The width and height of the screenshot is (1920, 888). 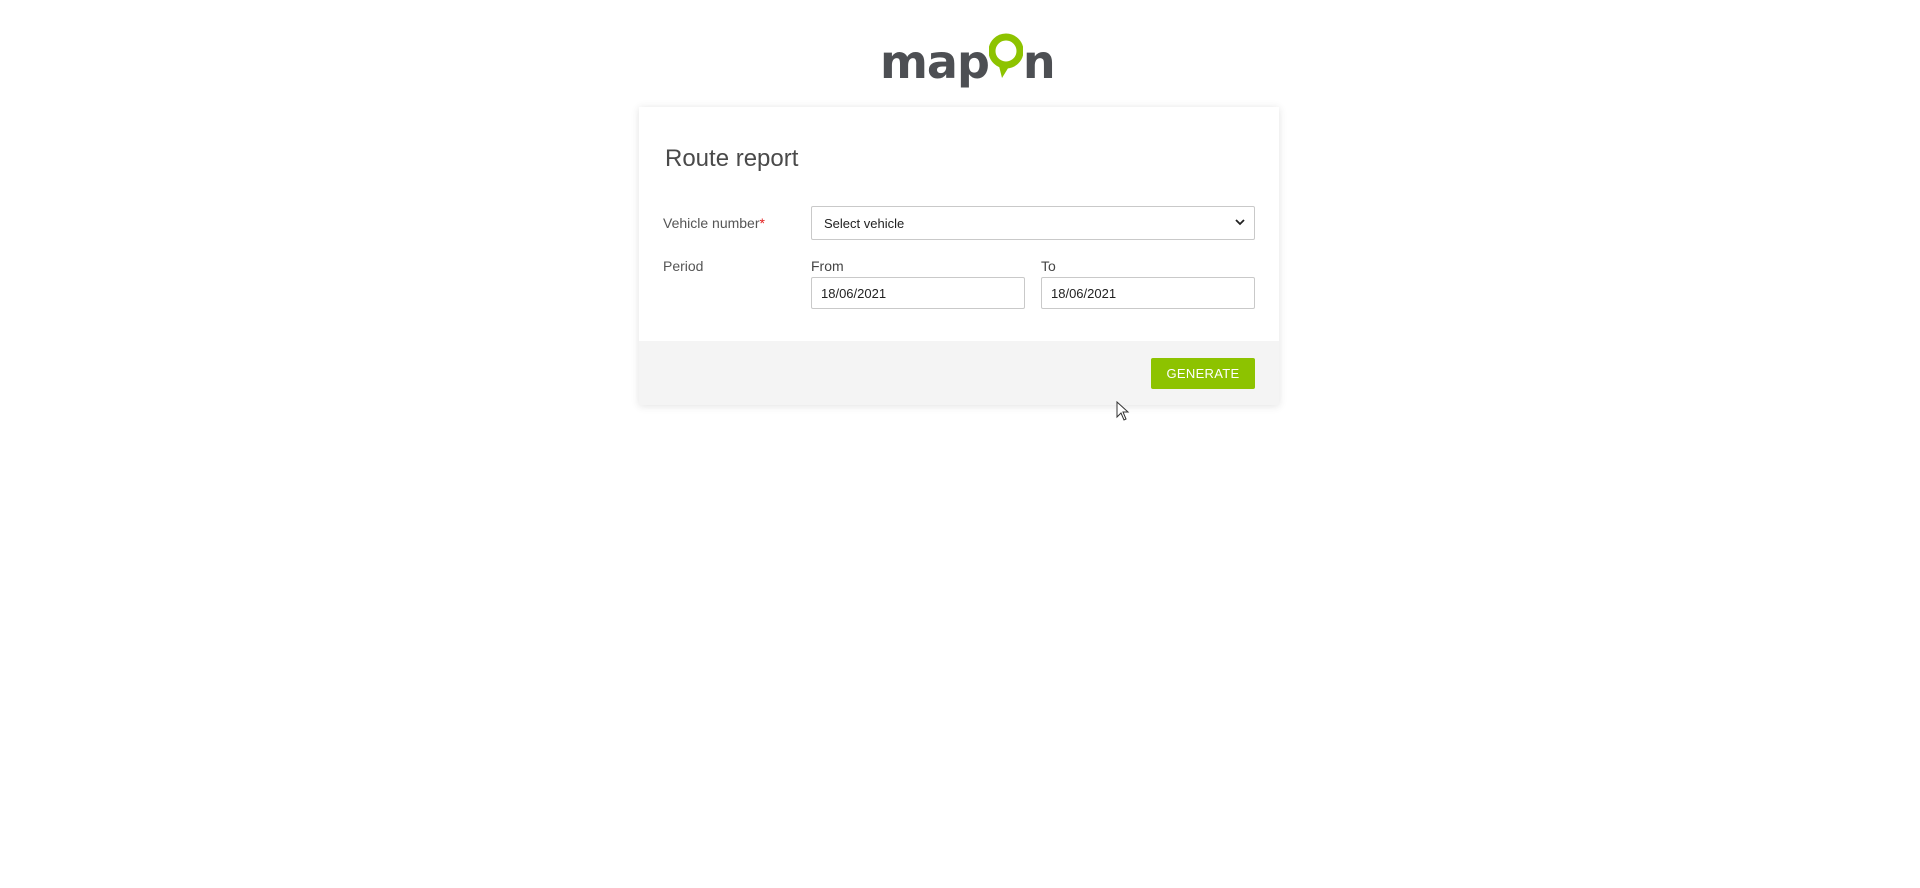 What do you see at coordinates (1039, 62) in the screenshot?
I see `logo-text-right: n` at bounding box center [1039, 62].